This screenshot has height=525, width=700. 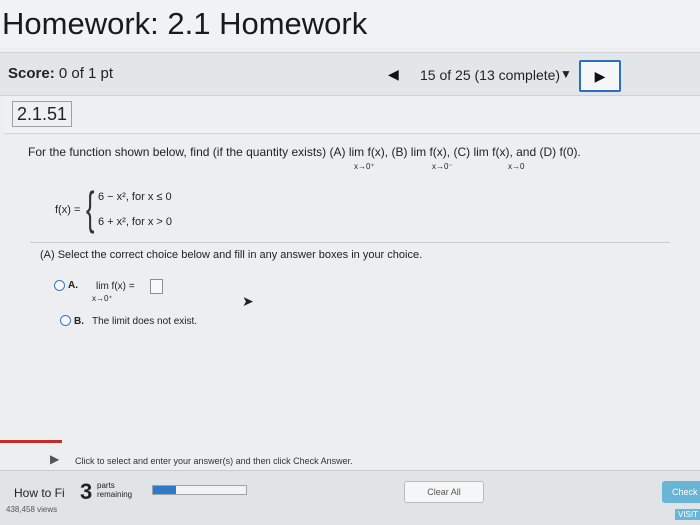 What do you see at coordinates (350, 24) in the screenshot?
I see `page-title: Homework: 2.1 Homework` at bounding box center [350, 24].